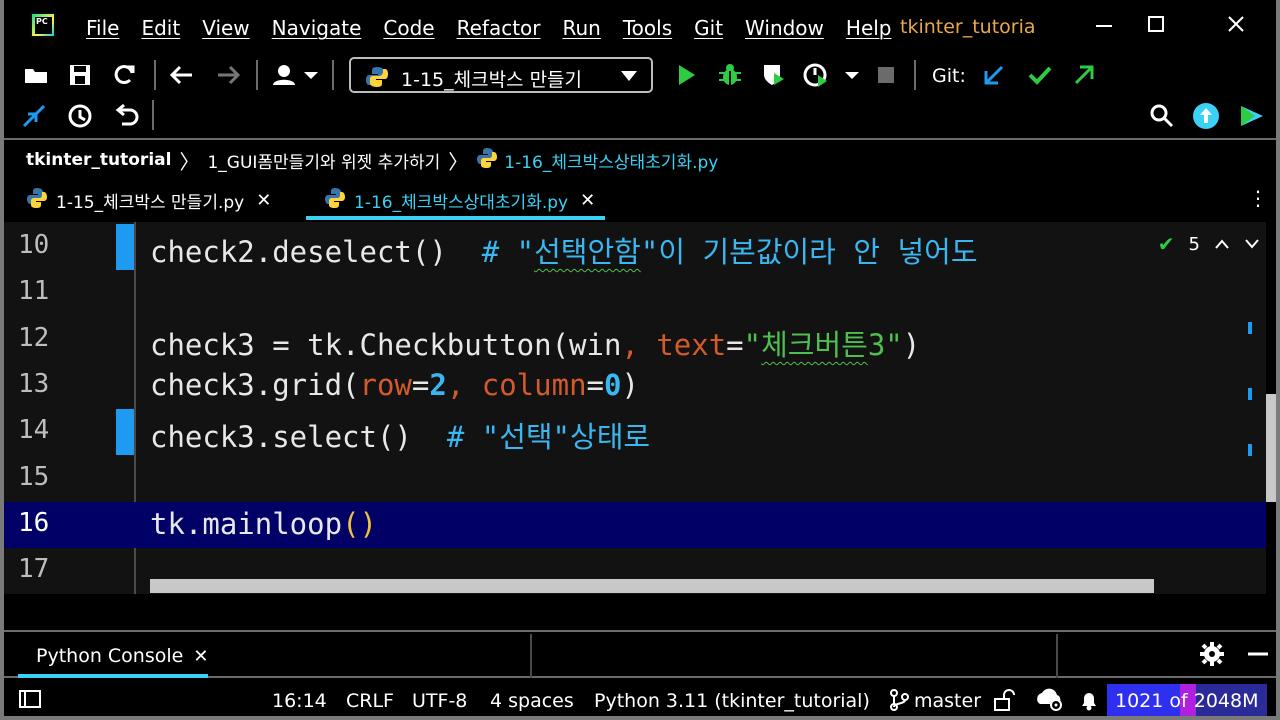 Image resolution: width=1280 pixels, height=720 pixels. Describe the element at coordinates (1252, 244) in the screenshot. I see `chevron-down-icon` at that location.